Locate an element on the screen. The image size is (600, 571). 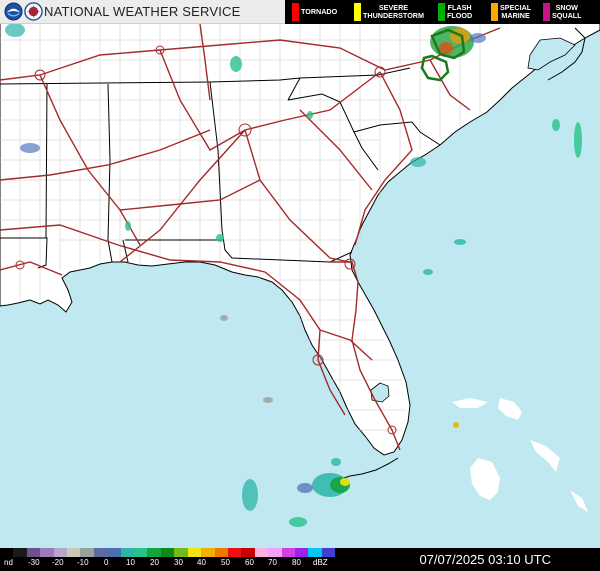
agency-title: NATIONAL WEATHER SERVICE is located at coordinates (142, 11).